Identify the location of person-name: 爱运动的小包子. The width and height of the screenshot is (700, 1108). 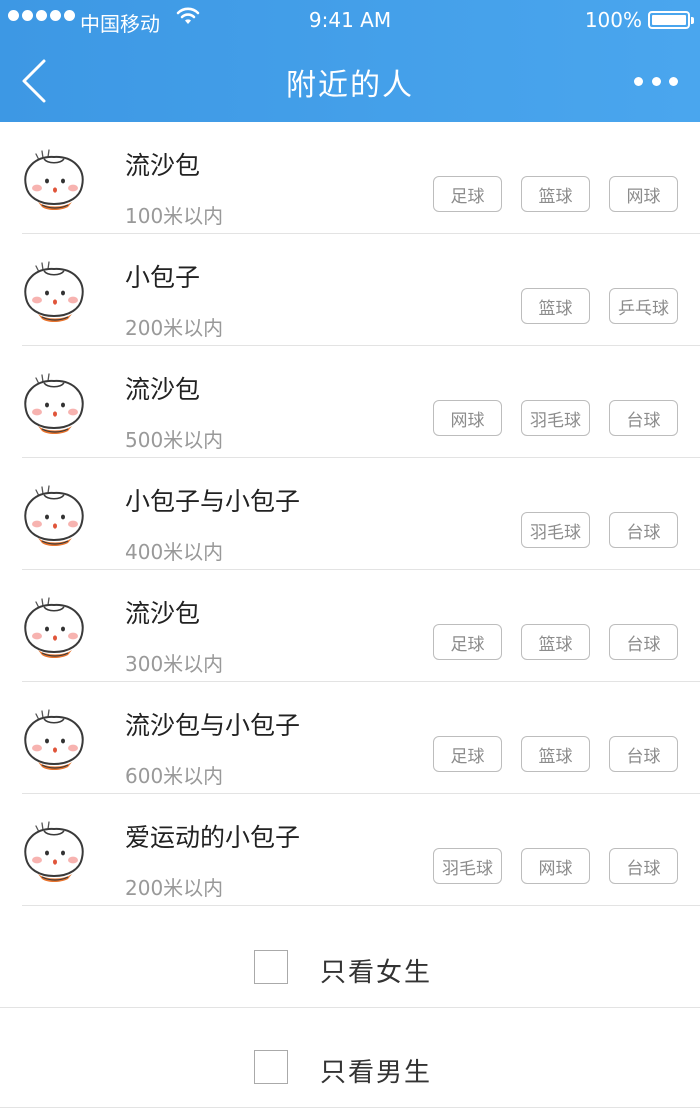
(213, 837).